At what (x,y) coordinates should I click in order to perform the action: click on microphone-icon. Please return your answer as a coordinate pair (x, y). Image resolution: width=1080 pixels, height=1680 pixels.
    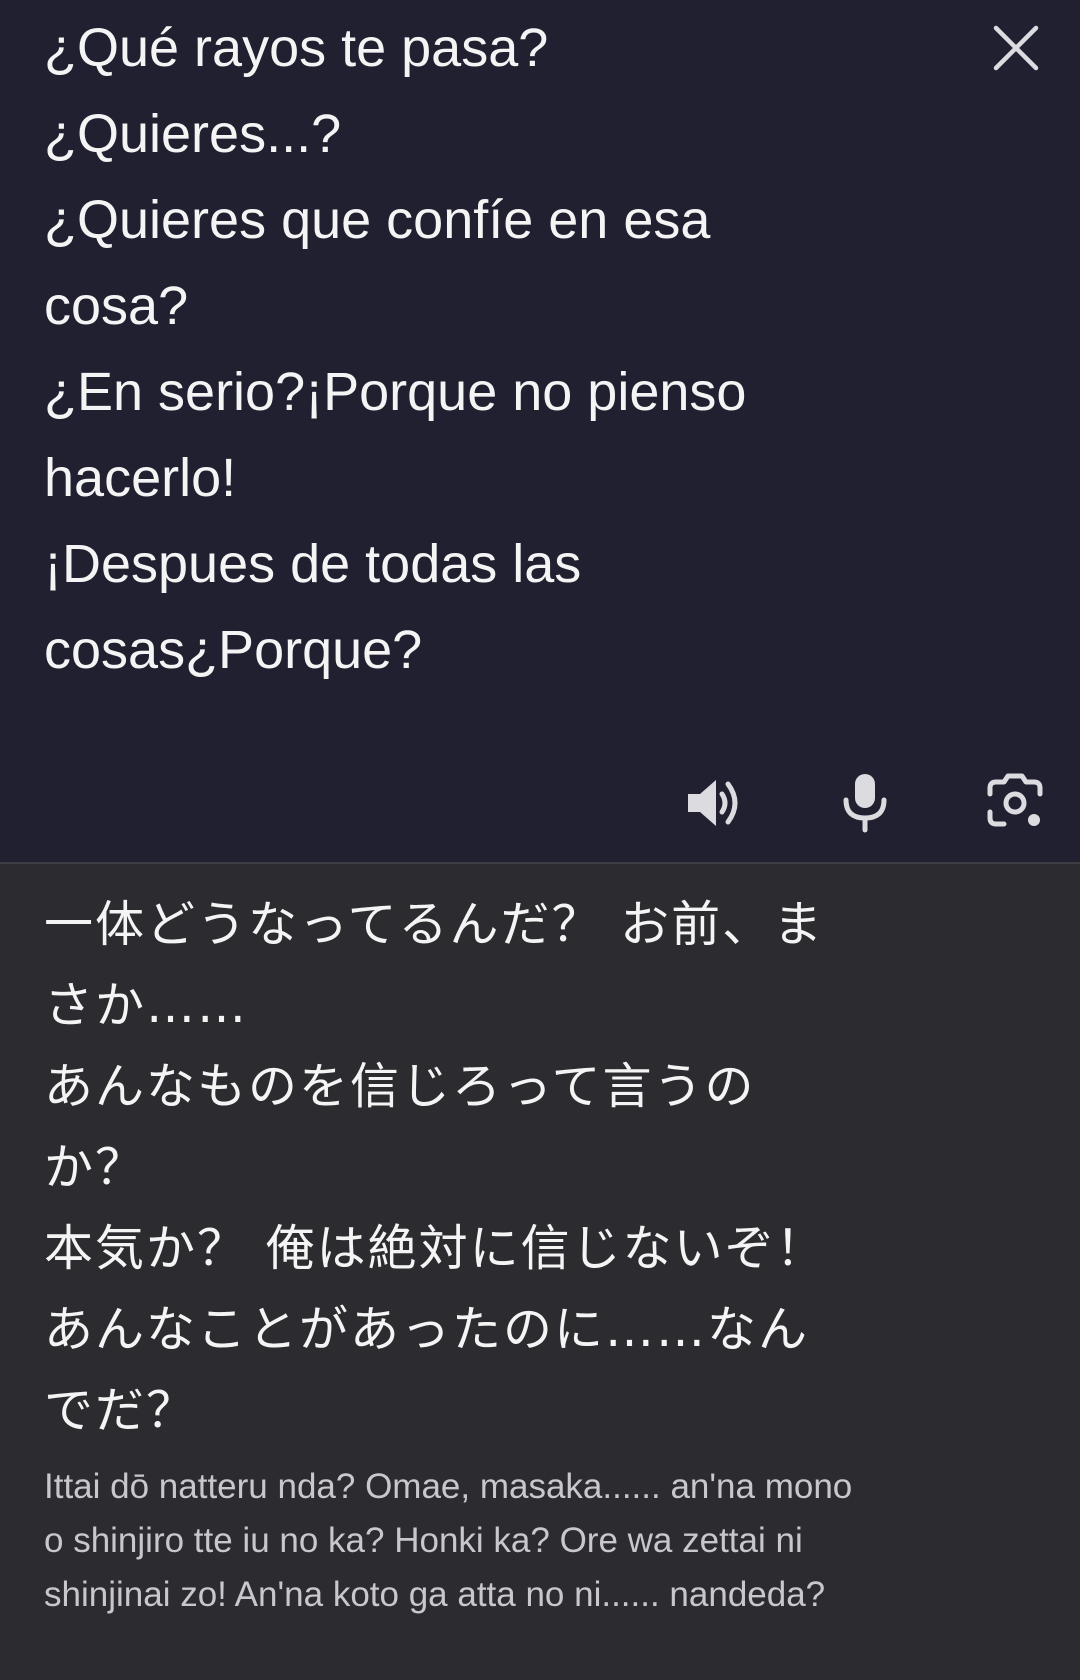
    Looking at the image, I should click on (865, 803).